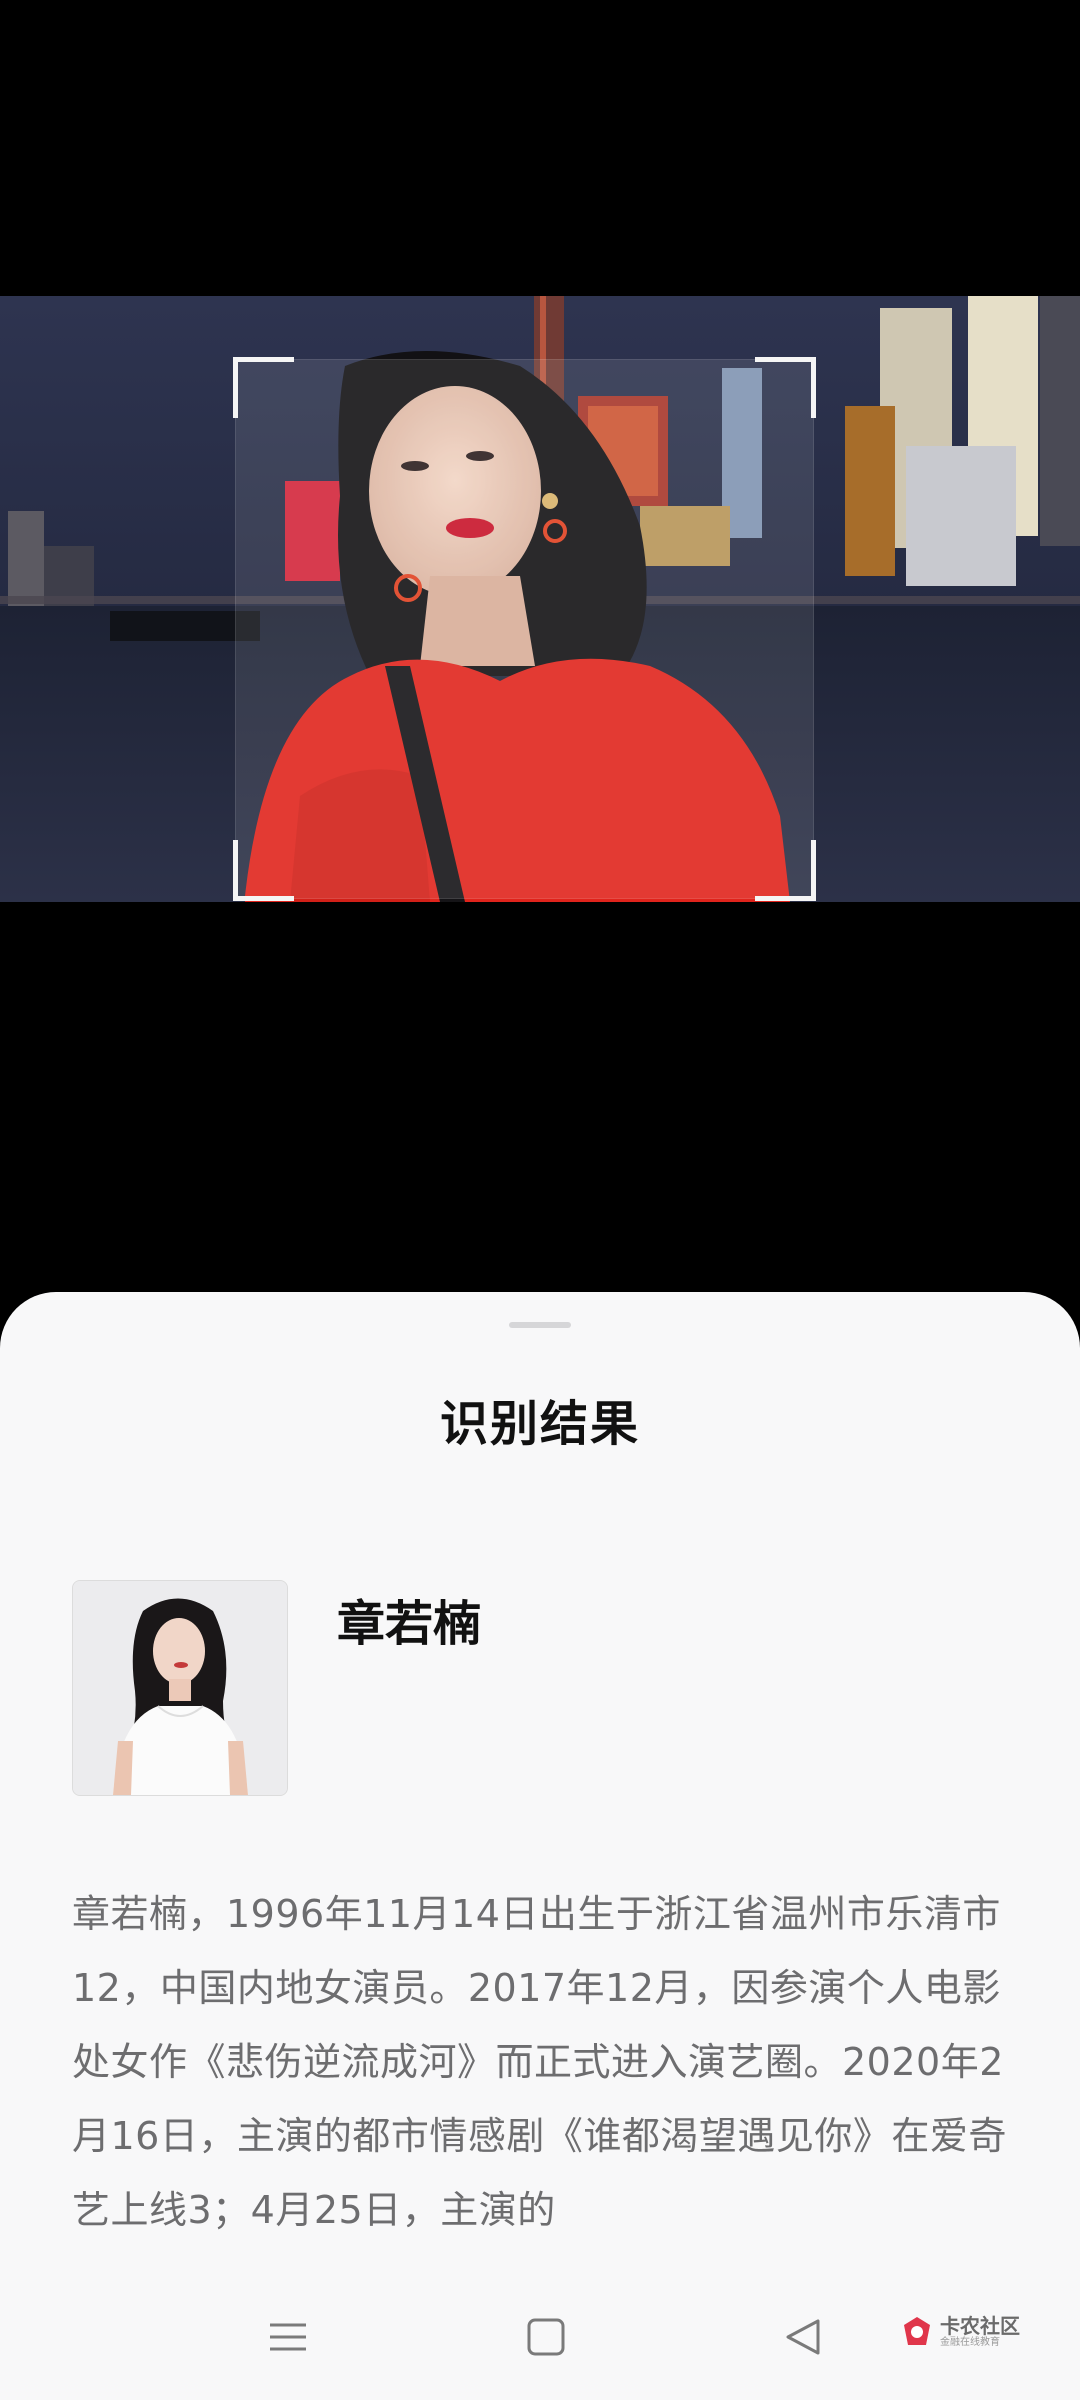 This screenshot has width=1080, height=2400. I want to click on menu-button, so click(288, 2337).